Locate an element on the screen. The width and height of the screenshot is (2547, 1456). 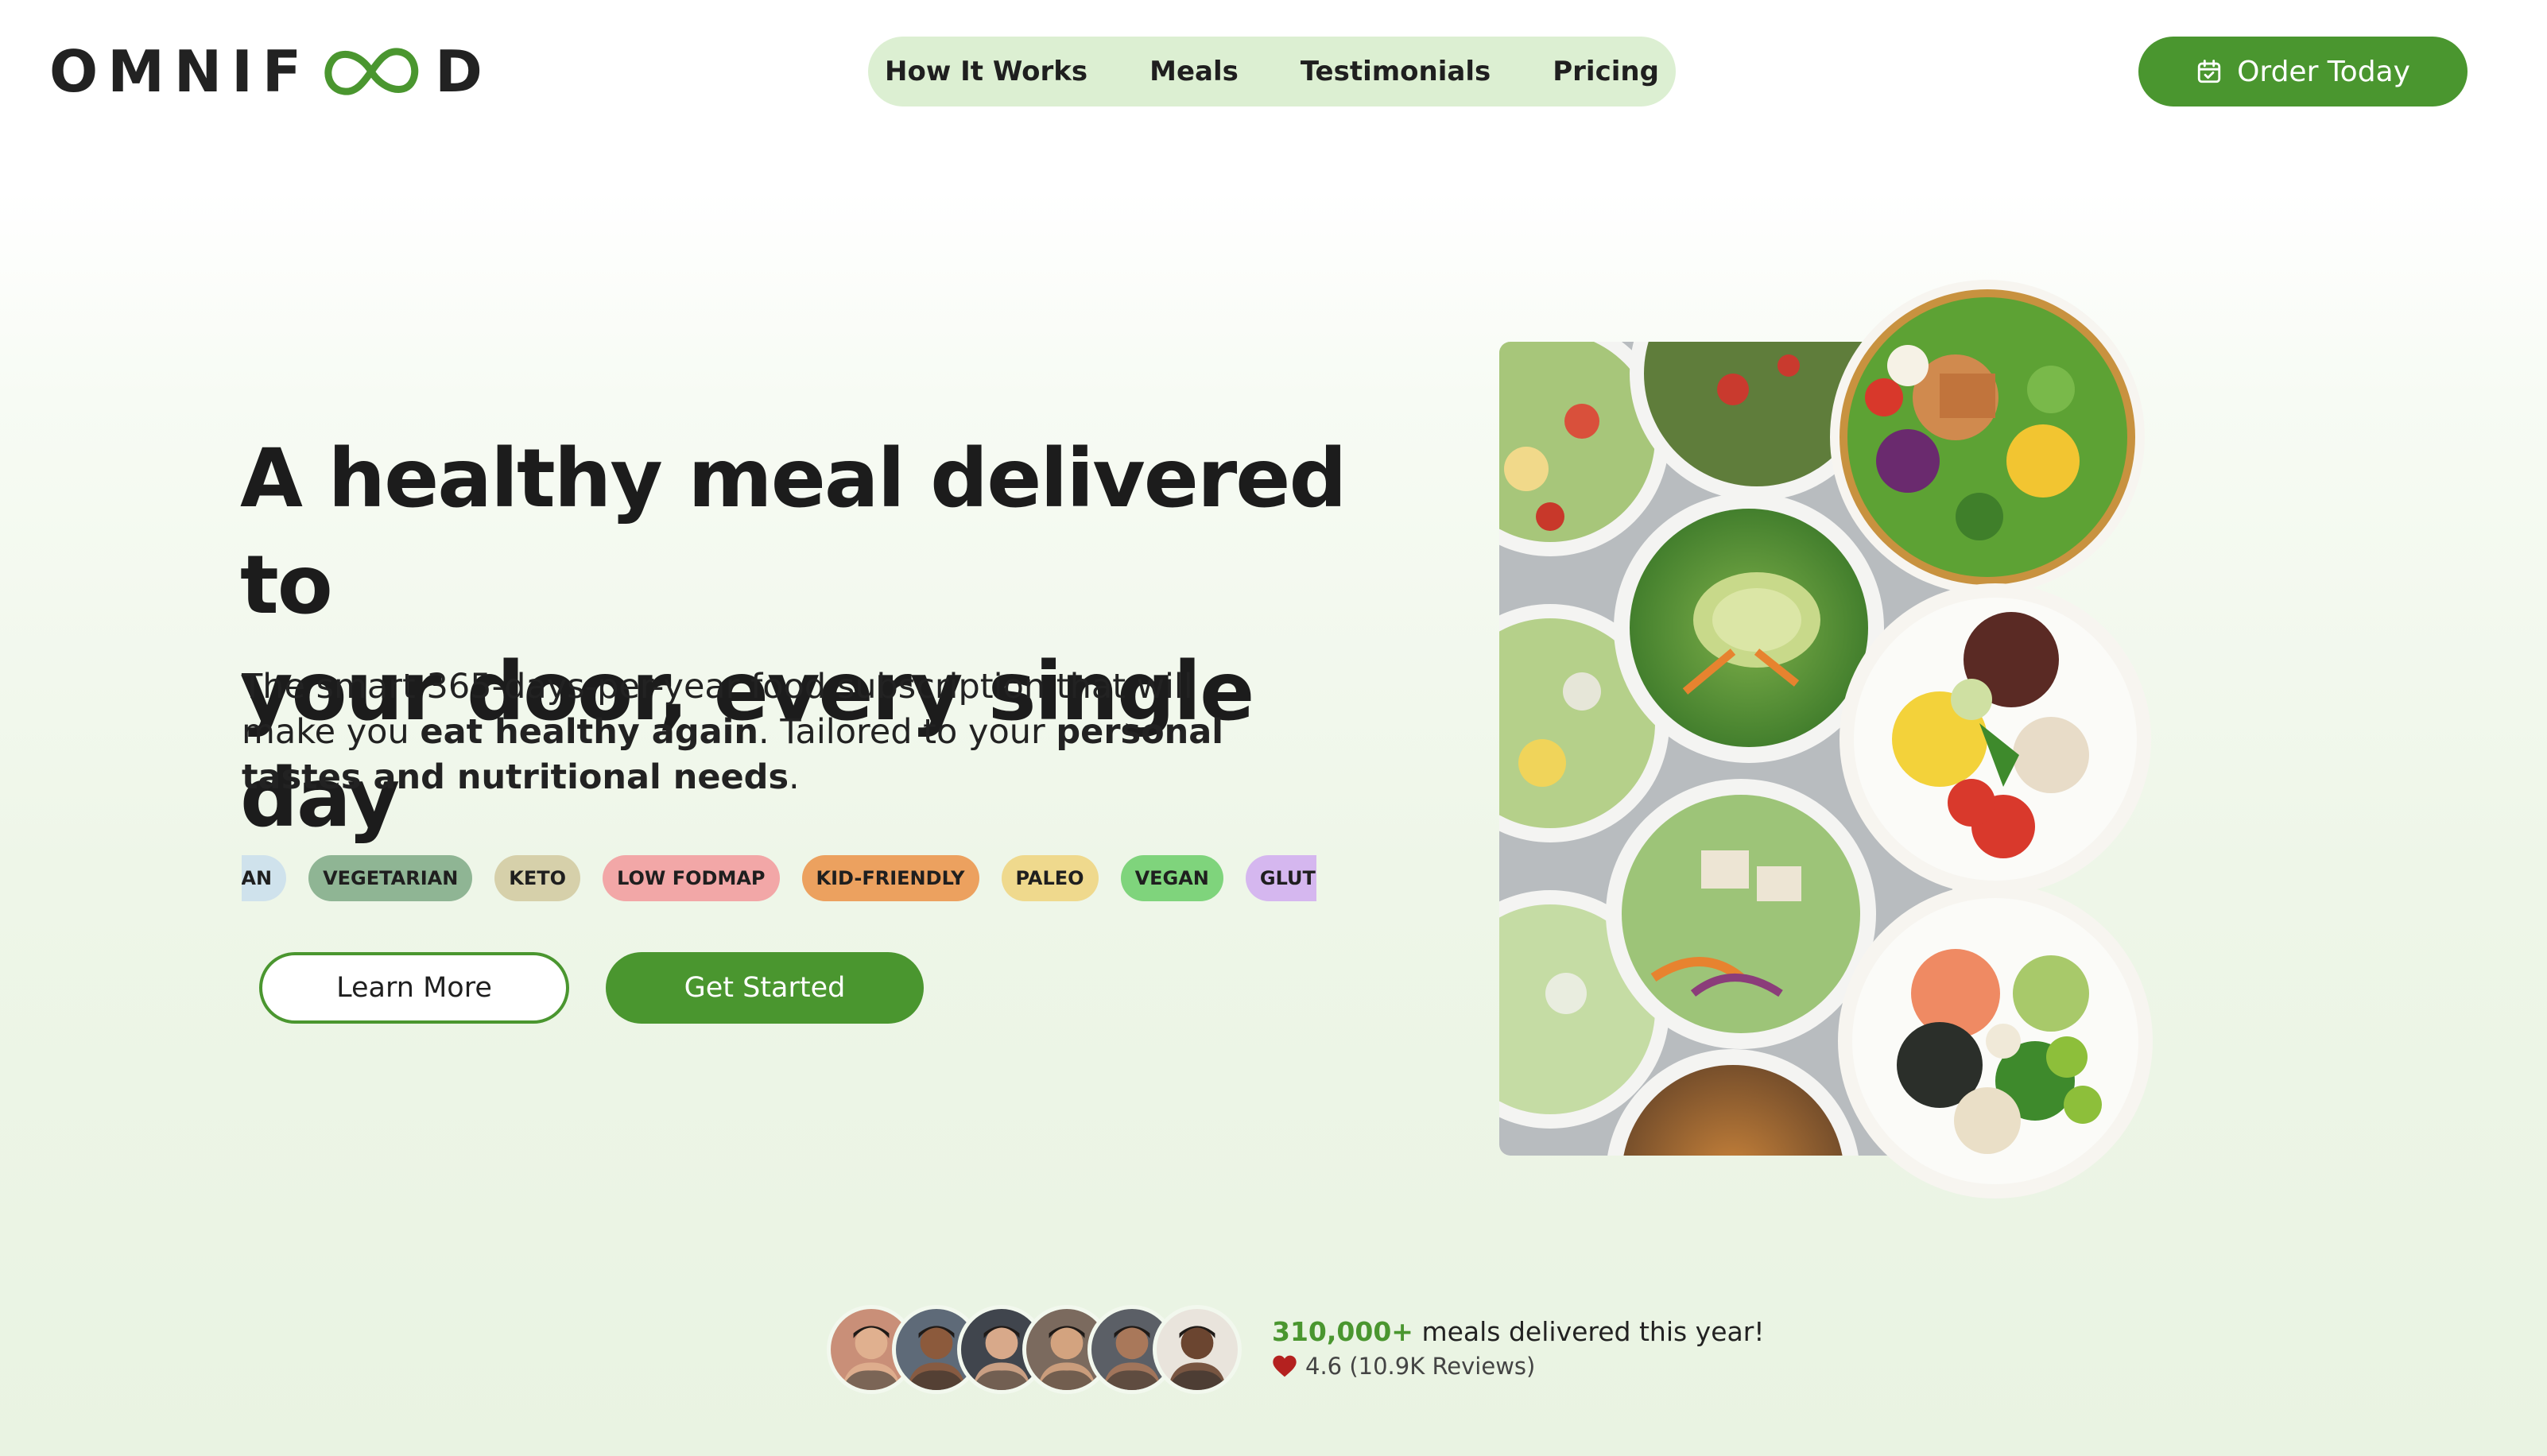
logo-text-prefix: OMNIF is located at coordinates (180, 71).